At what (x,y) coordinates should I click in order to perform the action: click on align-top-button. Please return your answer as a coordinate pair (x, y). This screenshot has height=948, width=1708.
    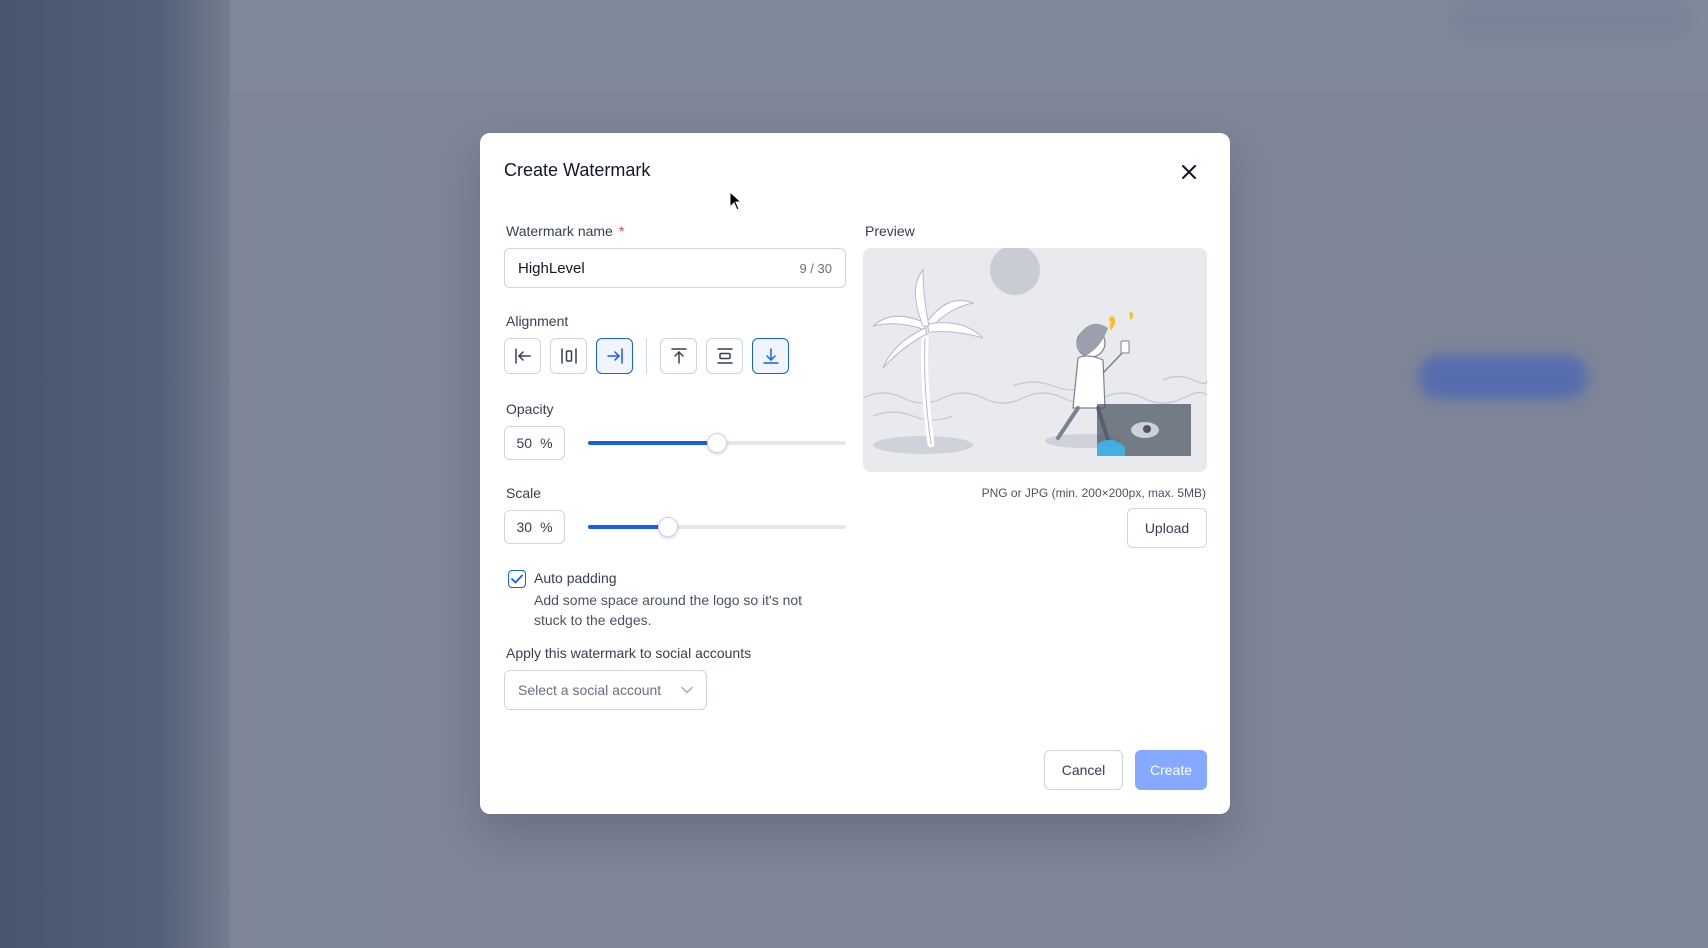
    Looking at the image, I should click on (678, 356).